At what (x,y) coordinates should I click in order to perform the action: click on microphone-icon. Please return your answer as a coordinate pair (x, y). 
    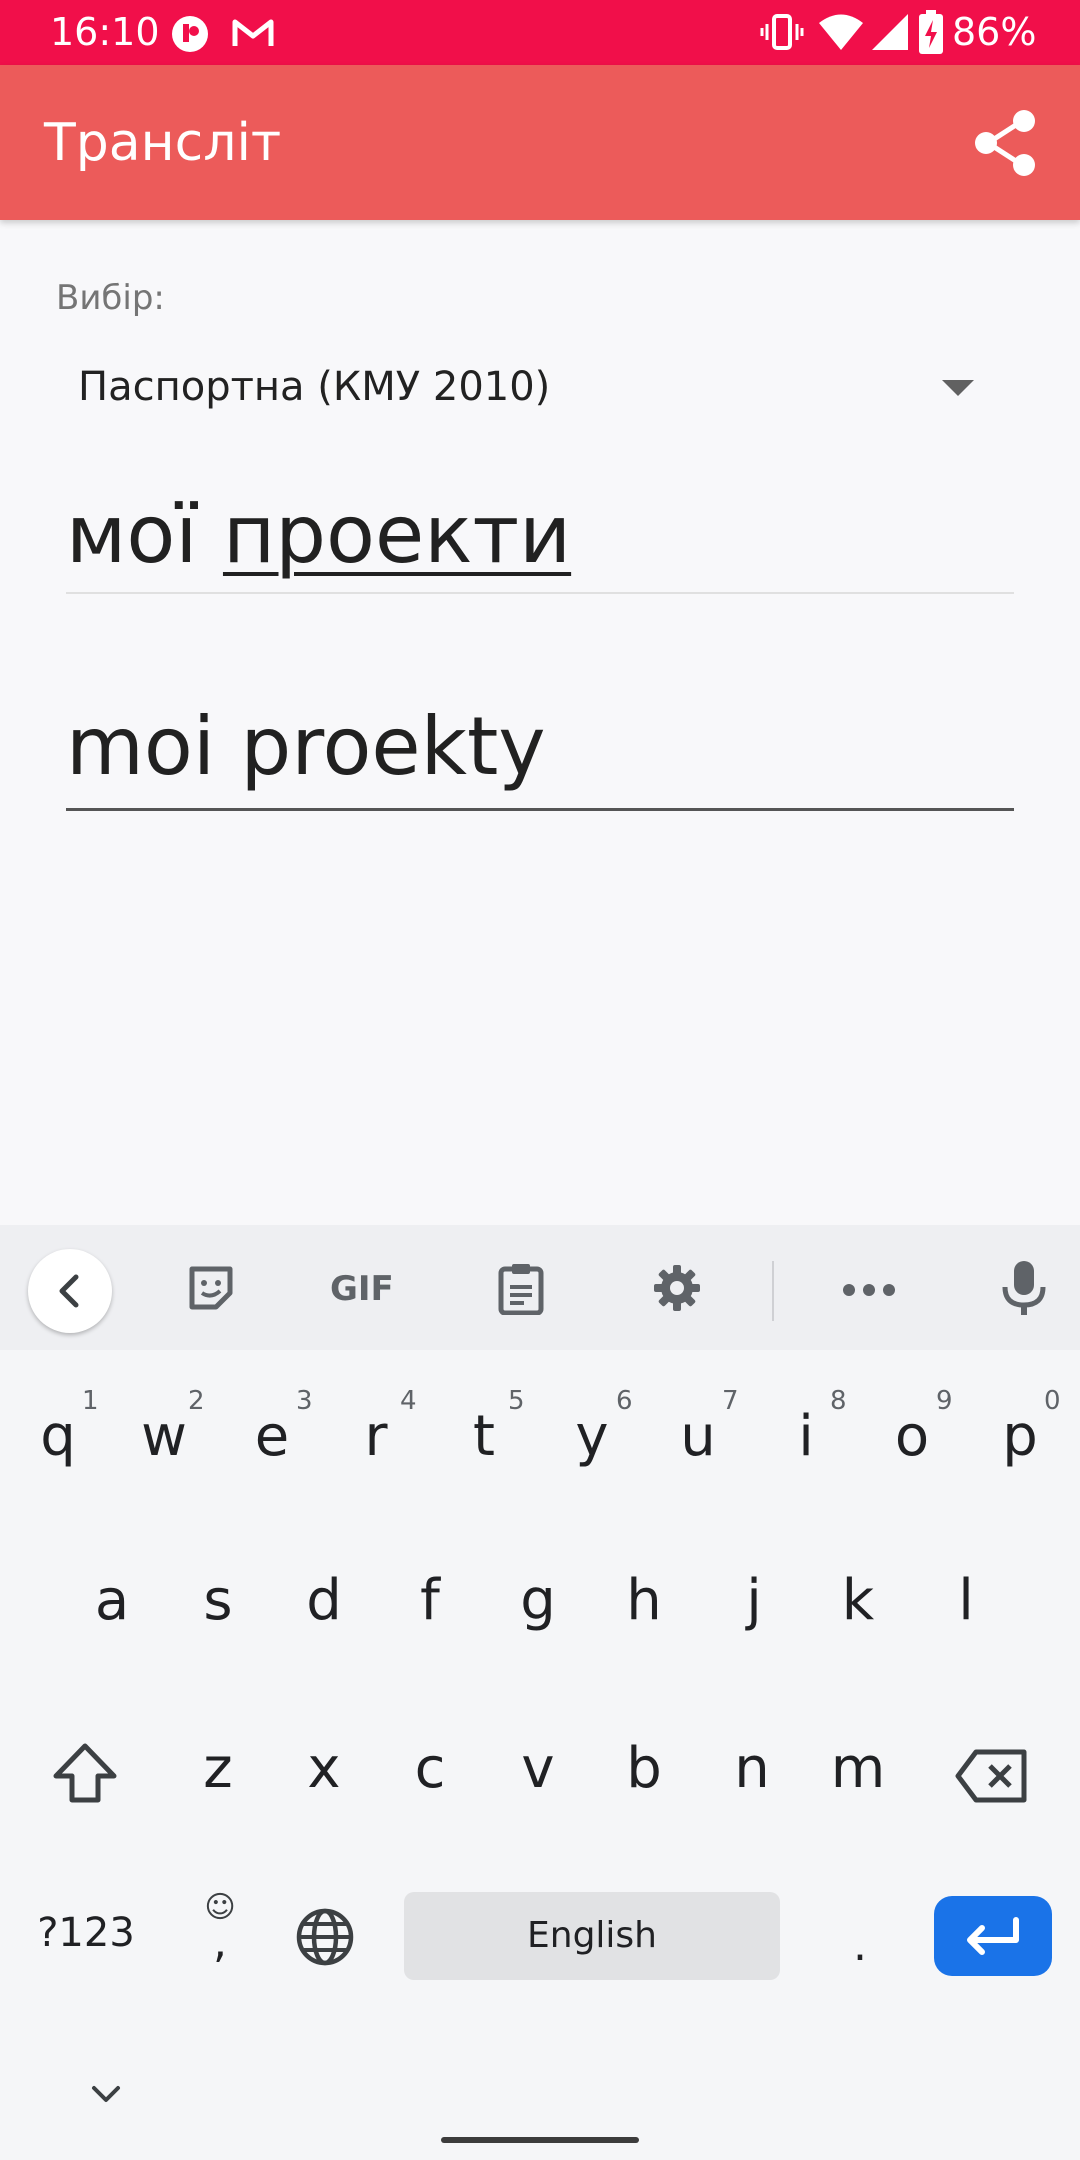
    Looking at the image, I should click on (1024, 1290).